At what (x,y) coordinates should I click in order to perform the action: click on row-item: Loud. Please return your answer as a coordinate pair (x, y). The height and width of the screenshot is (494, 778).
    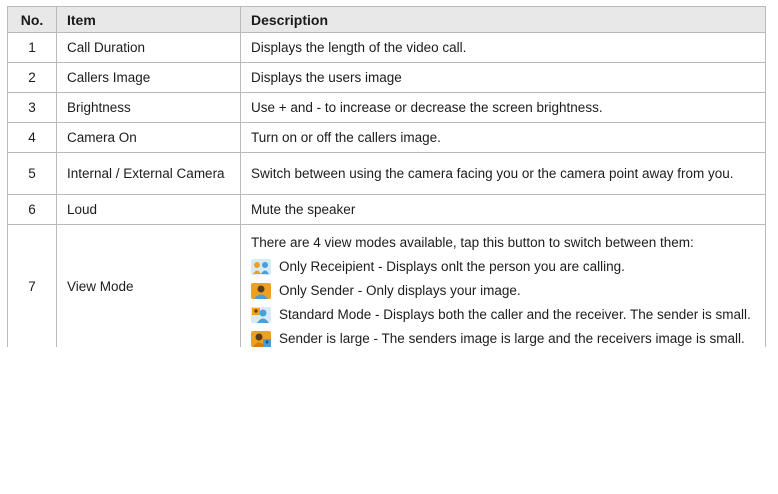
    Looking at the image, I should click on (148, 209).